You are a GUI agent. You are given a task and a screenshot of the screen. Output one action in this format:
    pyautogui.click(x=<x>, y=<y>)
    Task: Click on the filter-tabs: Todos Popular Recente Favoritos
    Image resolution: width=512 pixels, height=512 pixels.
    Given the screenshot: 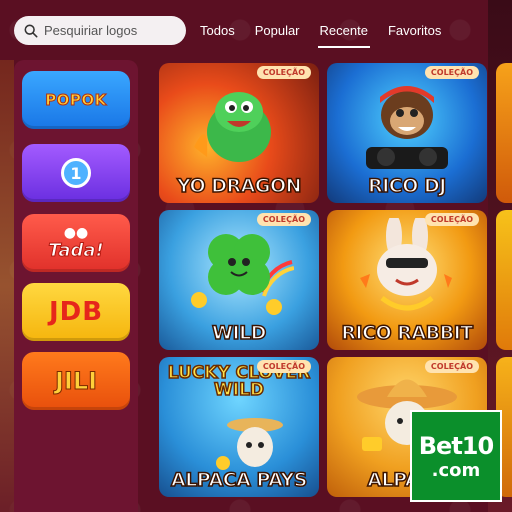 What is the action you would take?
    pyautogui.click(x=320, y=32)
    